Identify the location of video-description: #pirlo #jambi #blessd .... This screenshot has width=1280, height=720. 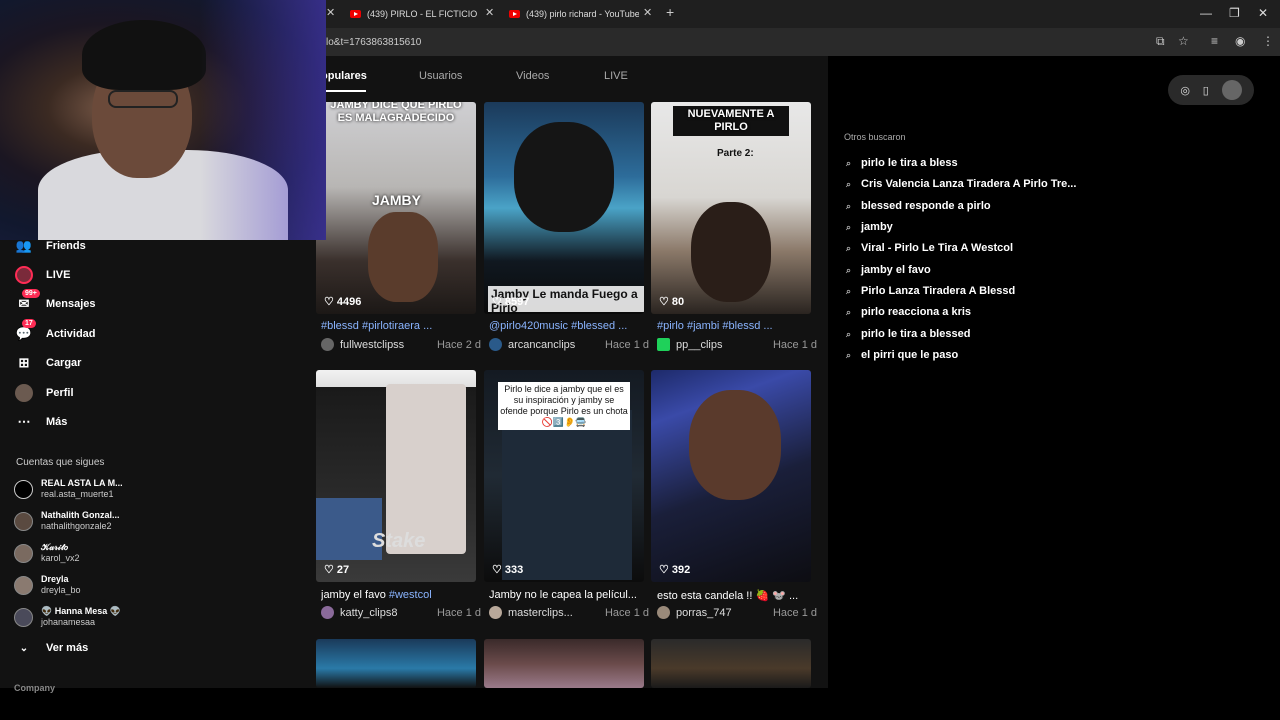
(737, 326).